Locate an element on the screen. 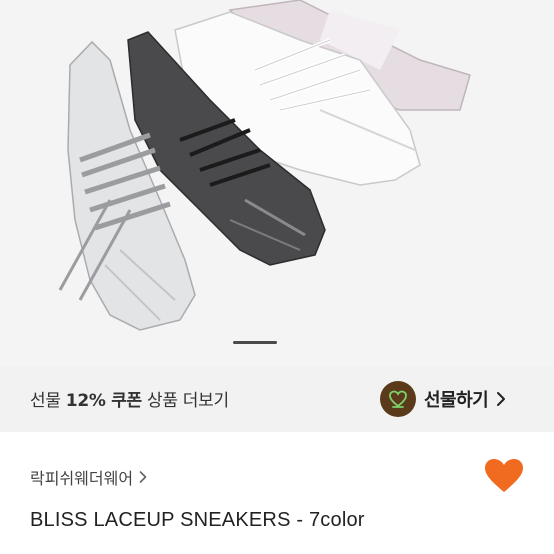  coupon-prefix: 선물 is located at coordinates (48, 401).